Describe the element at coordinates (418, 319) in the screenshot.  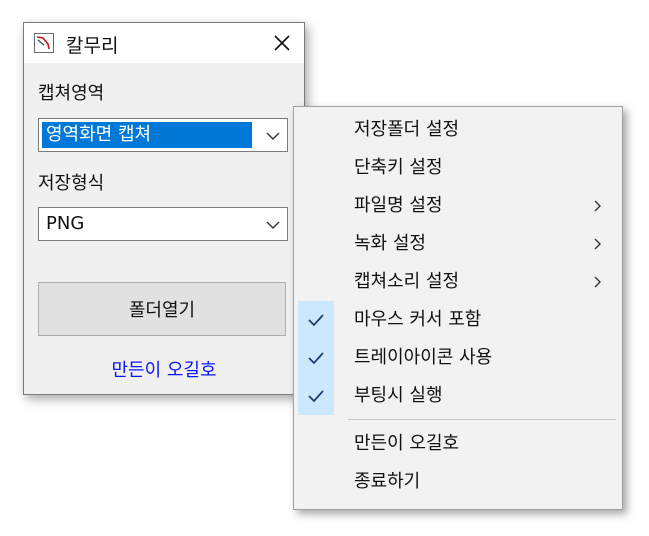
I see `menu-item-label: 마우스 커서 포함` at that location.